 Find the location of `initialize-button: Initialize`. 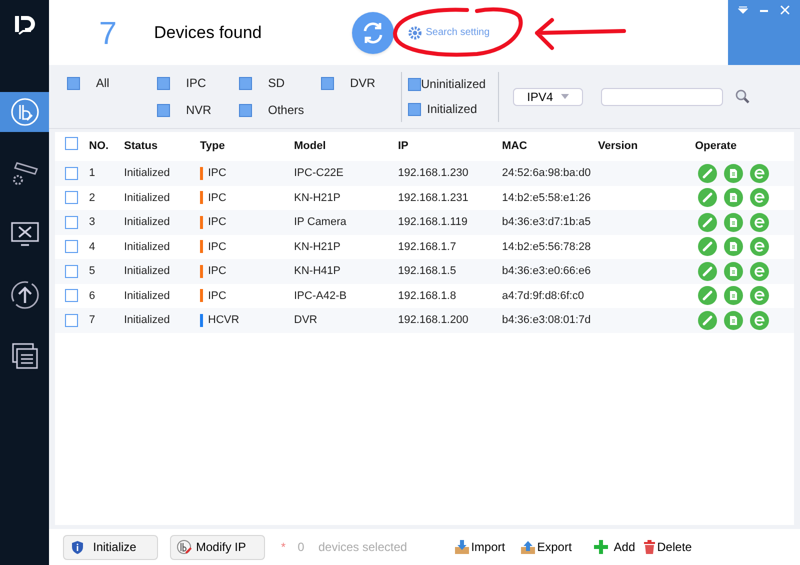

initialize-button: Initialize is located at coordinates (110, 547).